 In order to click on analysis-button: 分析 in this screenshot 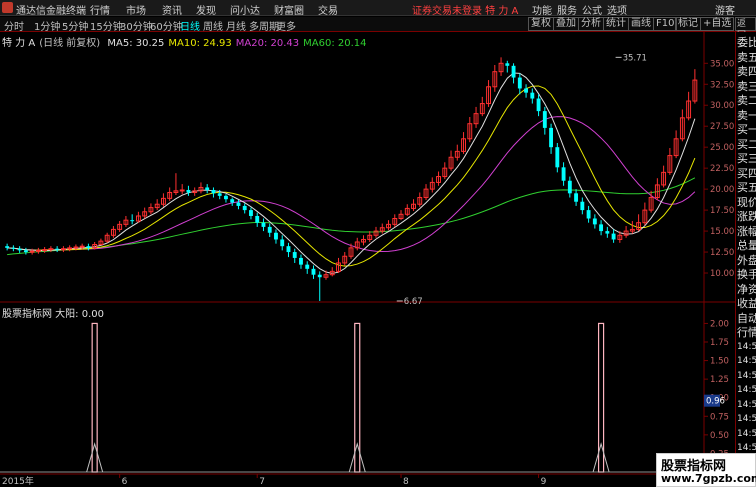, I will do `click(591, 24)`.